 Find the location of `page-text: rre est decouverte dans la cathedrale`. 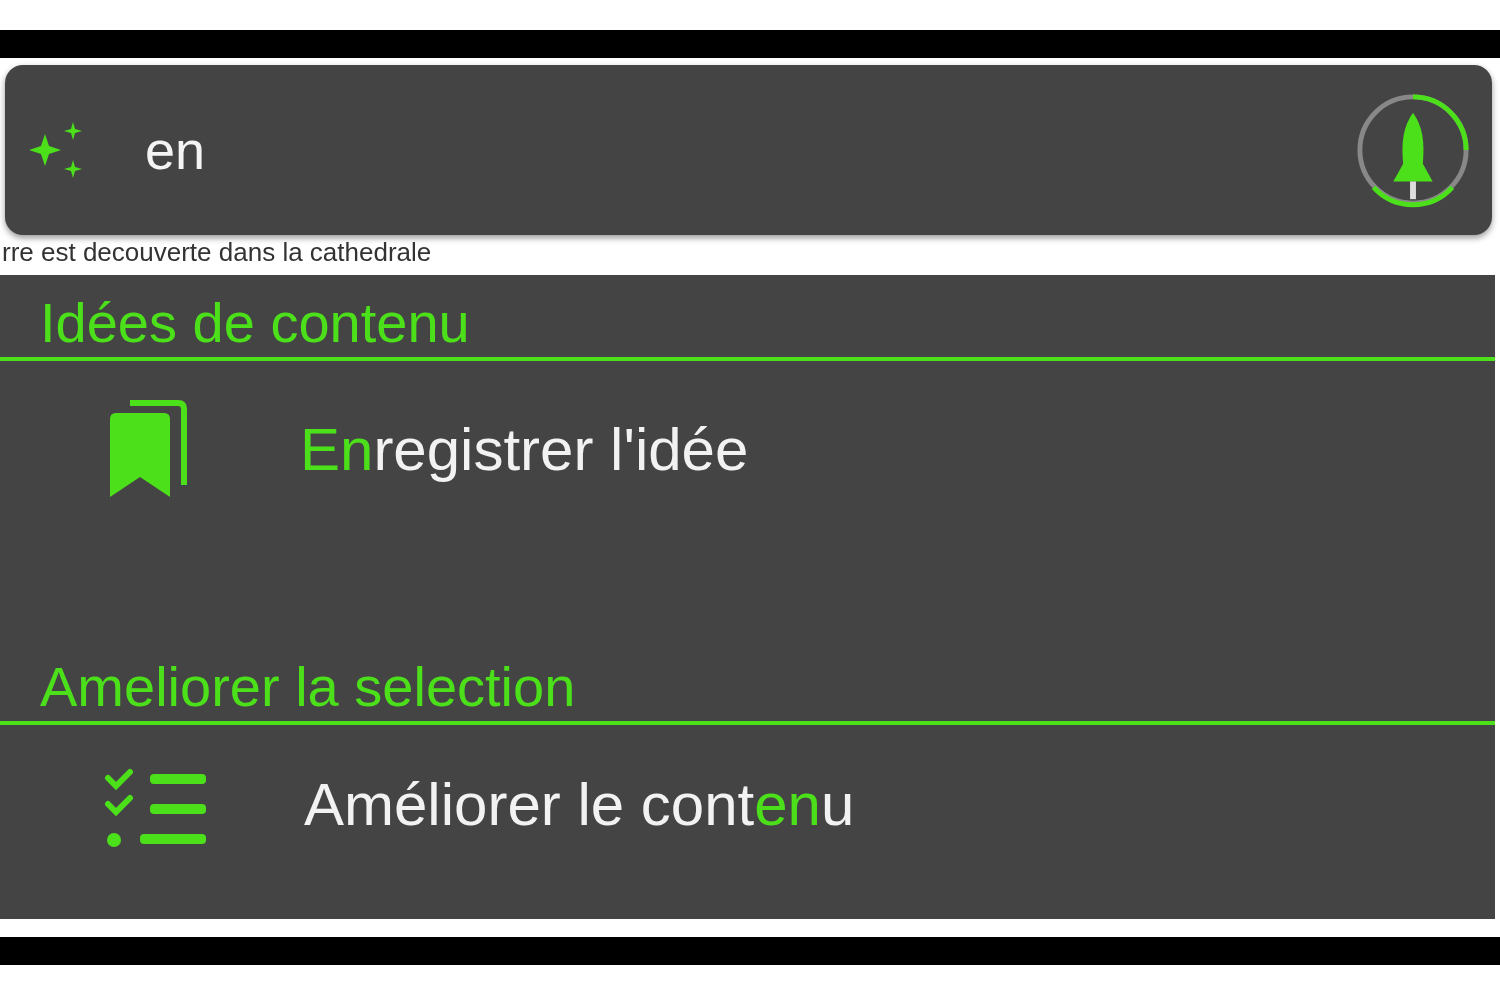

page-text: rre est decouverte dans la cathedrale is located at coordinates (217, 252).